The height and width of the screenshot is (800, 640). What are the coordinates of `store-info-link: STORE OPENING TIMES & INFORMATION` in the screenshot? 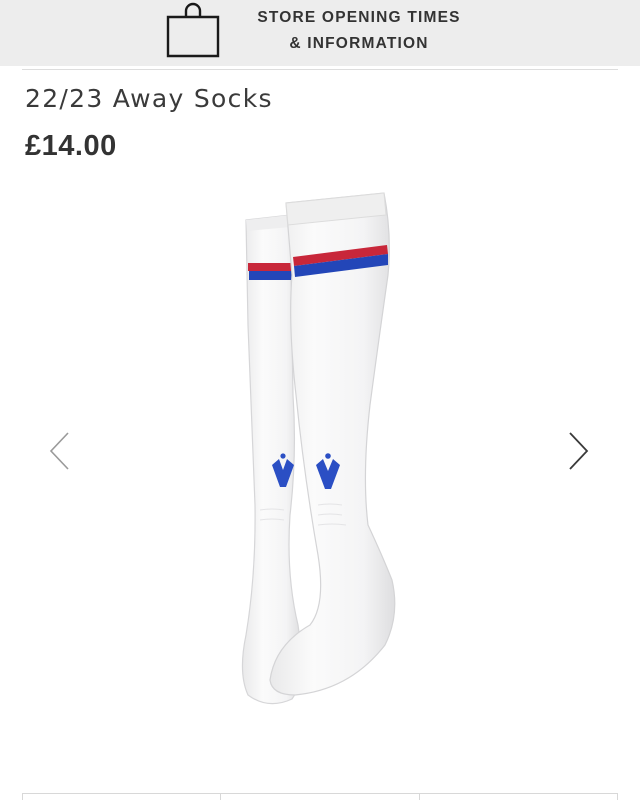 It's located at (359, 31).